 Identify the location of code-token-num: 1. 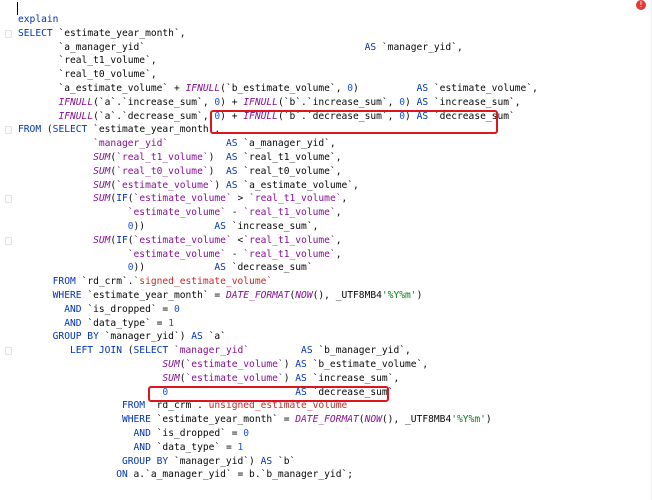
(171, 323).